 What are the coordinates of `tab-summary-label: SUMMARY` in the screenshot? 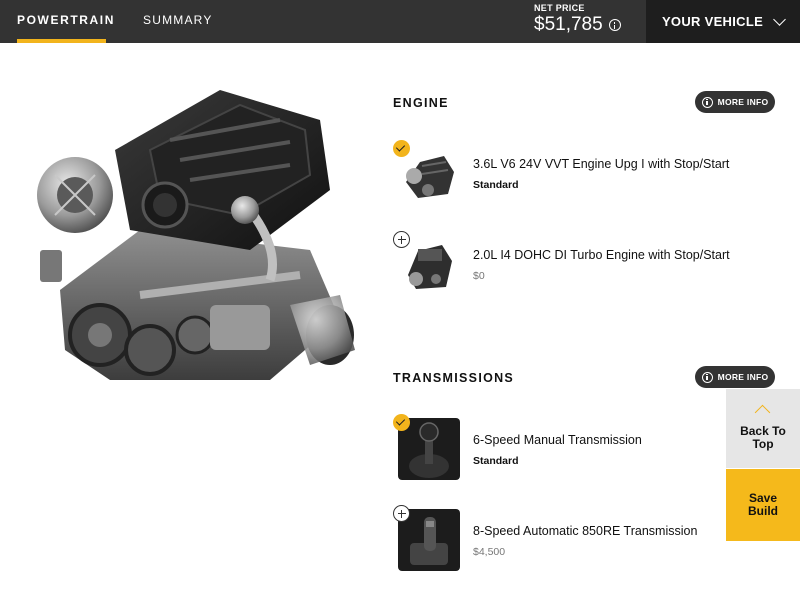 It's located at (178, 20).